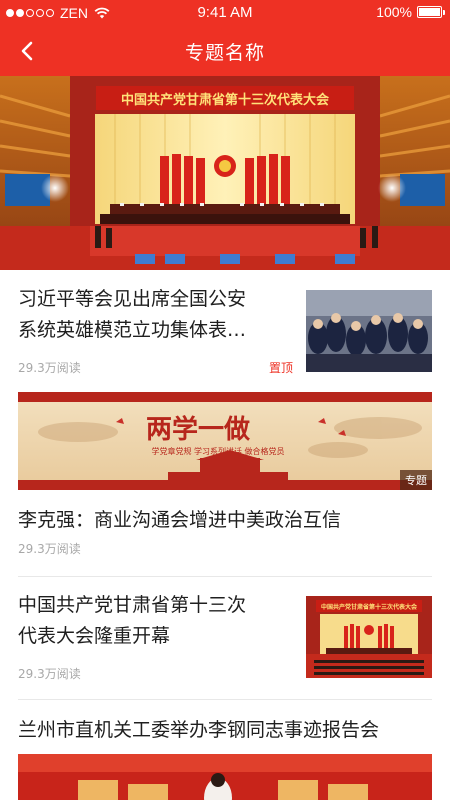  Describe the element at coordinates (225, 777) in the screenshot. I see `article-image` at that location.